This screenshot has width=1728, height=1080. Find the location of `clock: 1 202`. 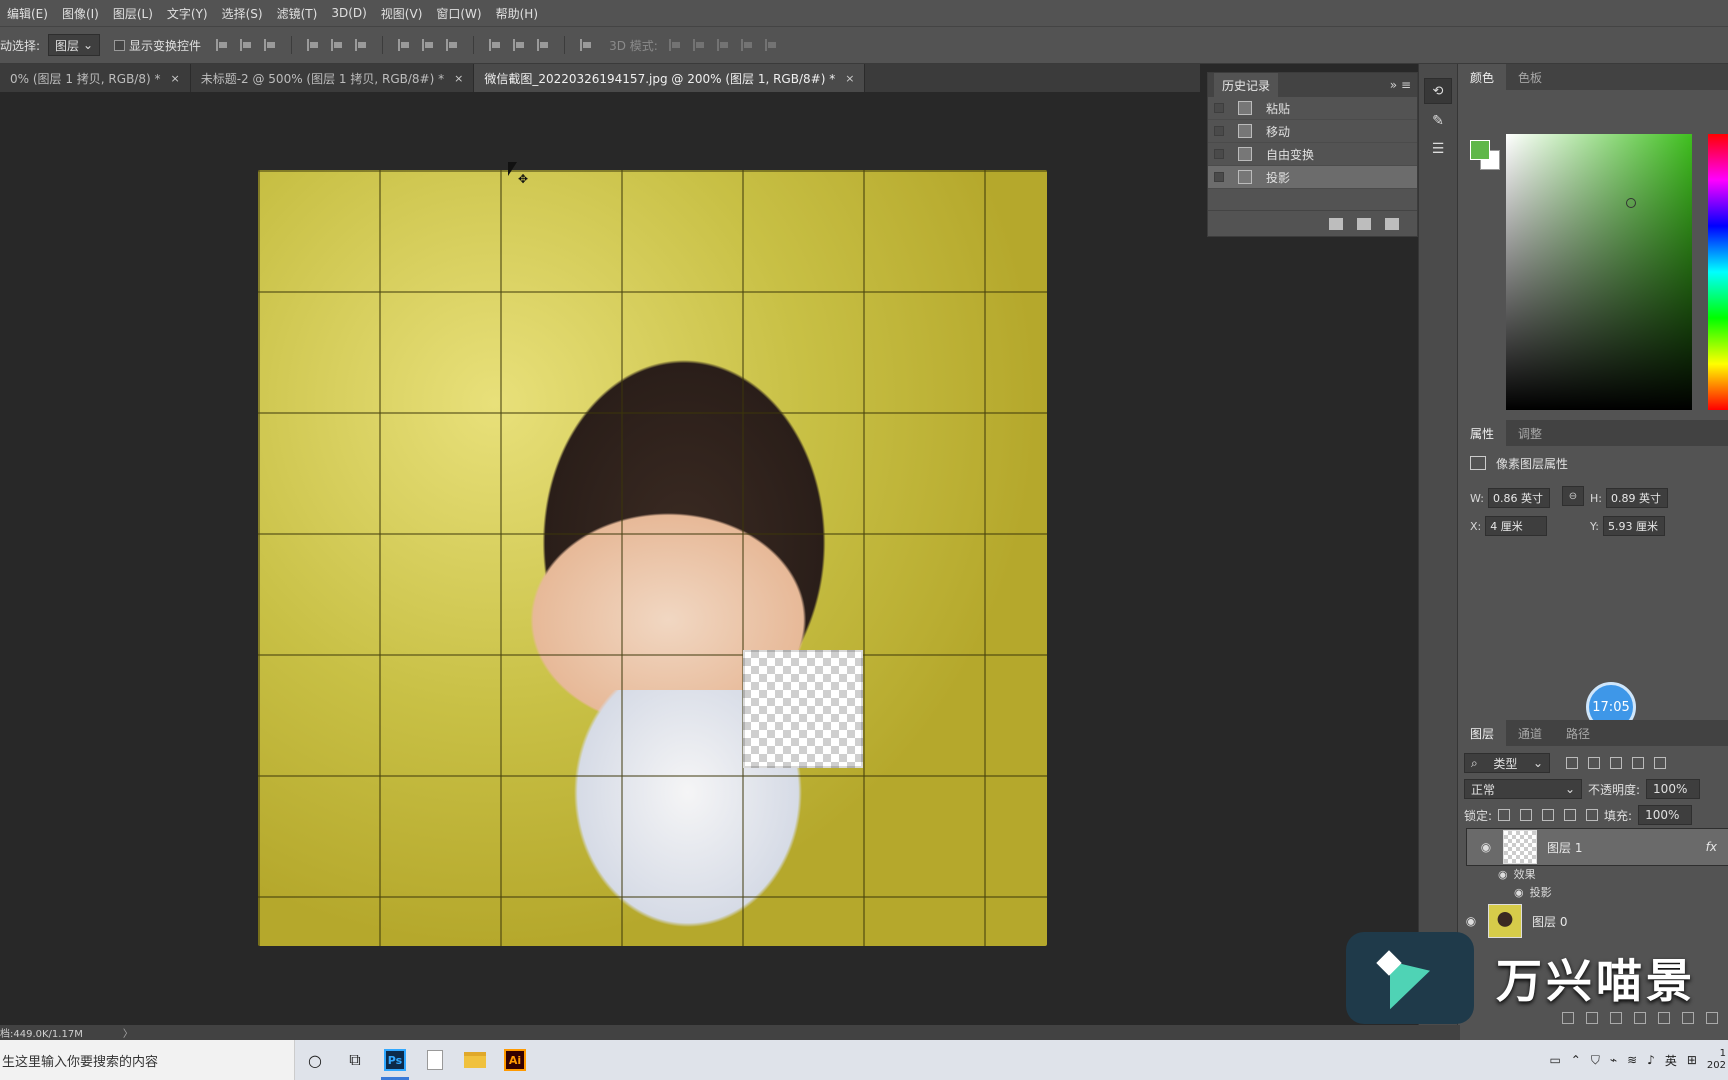

clock: 1 202 is located at coordinates (1716, 1060).